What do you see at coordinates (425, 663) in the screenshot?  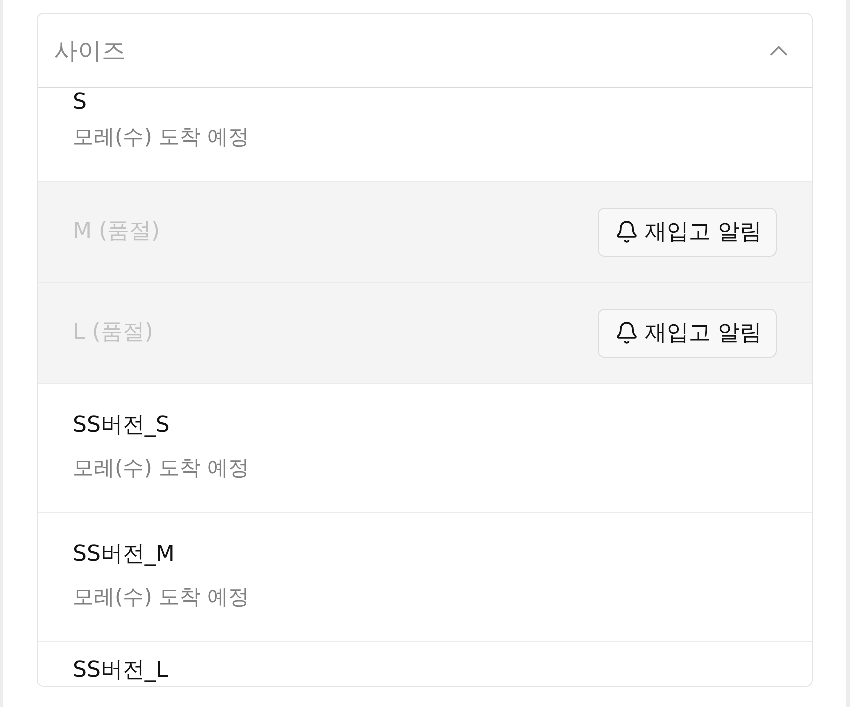 I see `size-option: SS버전_L` at bounding box center [425, 663].